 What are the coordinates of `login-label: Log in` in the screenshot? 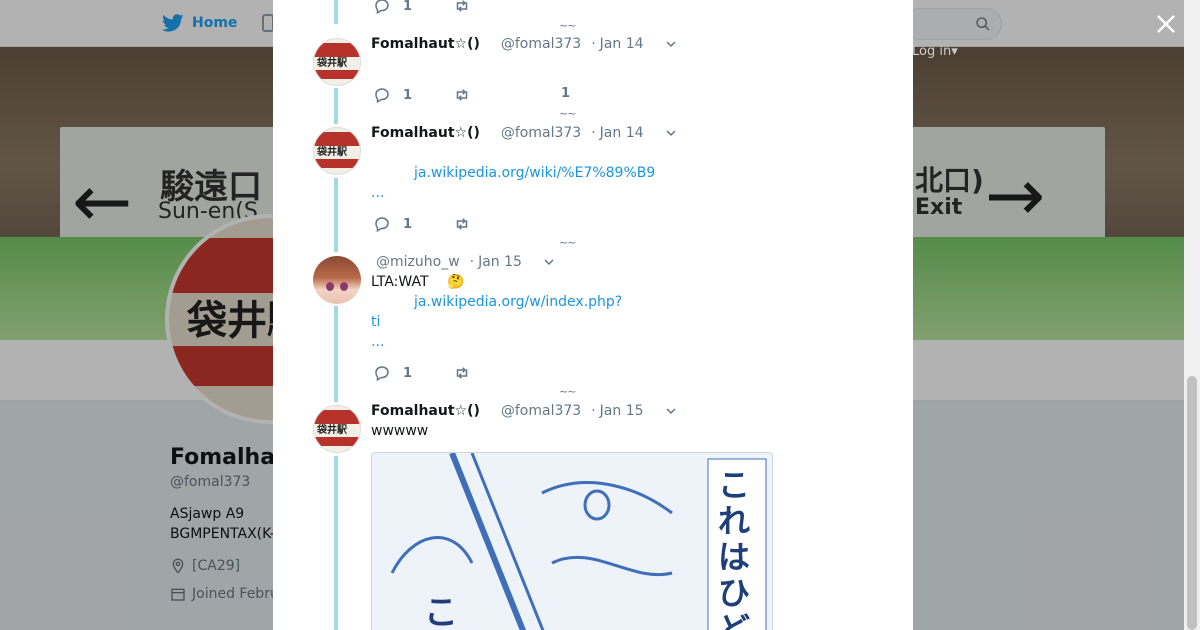 It's located at (932, 51).